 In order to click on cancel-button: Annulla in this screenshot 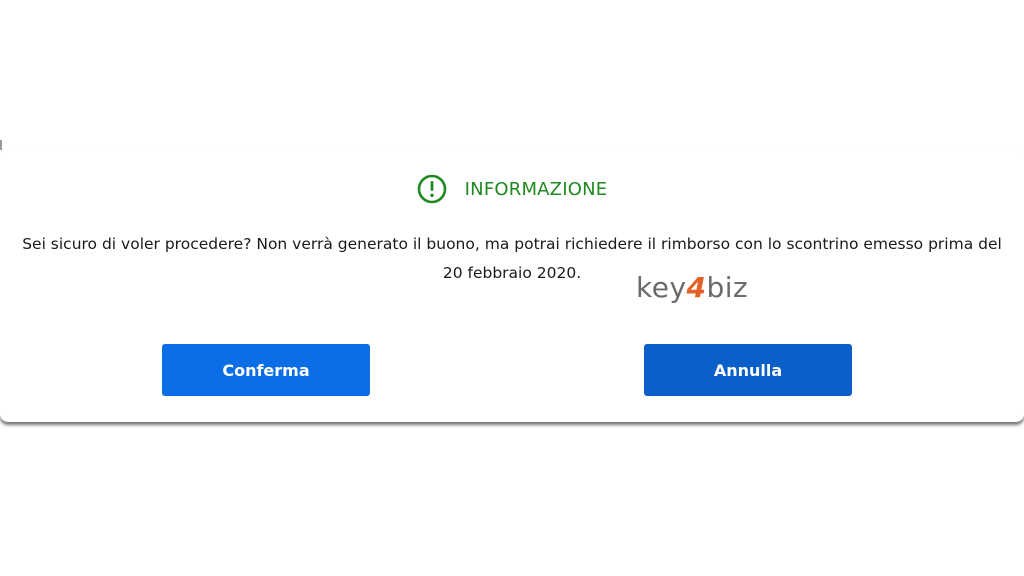, I will do `click(748, 370)`.